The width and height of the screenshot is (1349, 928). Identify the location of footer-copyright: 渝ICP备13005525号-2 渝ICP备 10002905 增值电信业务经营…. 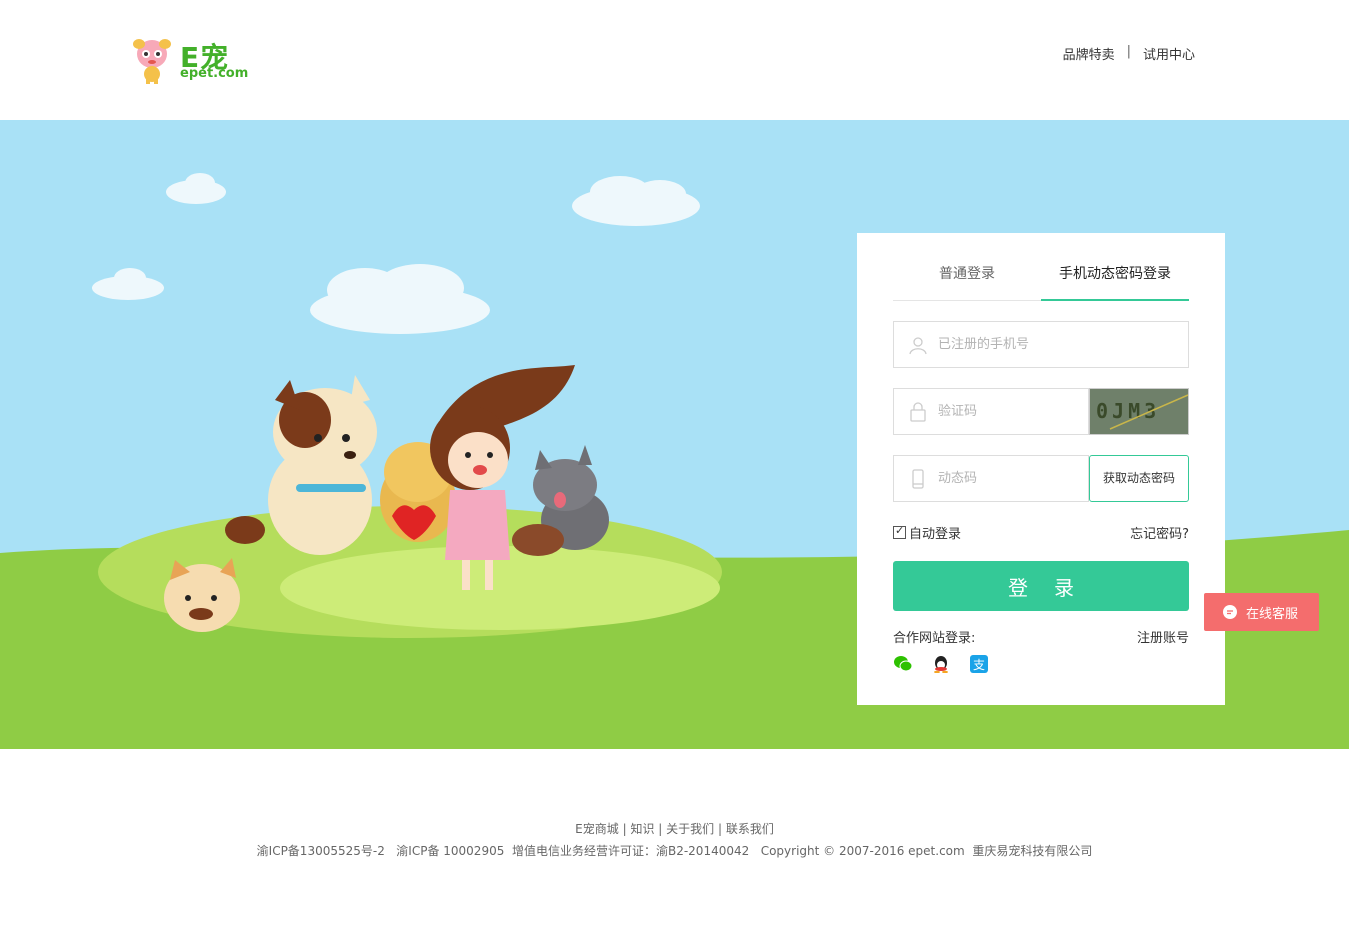
(674, 851).